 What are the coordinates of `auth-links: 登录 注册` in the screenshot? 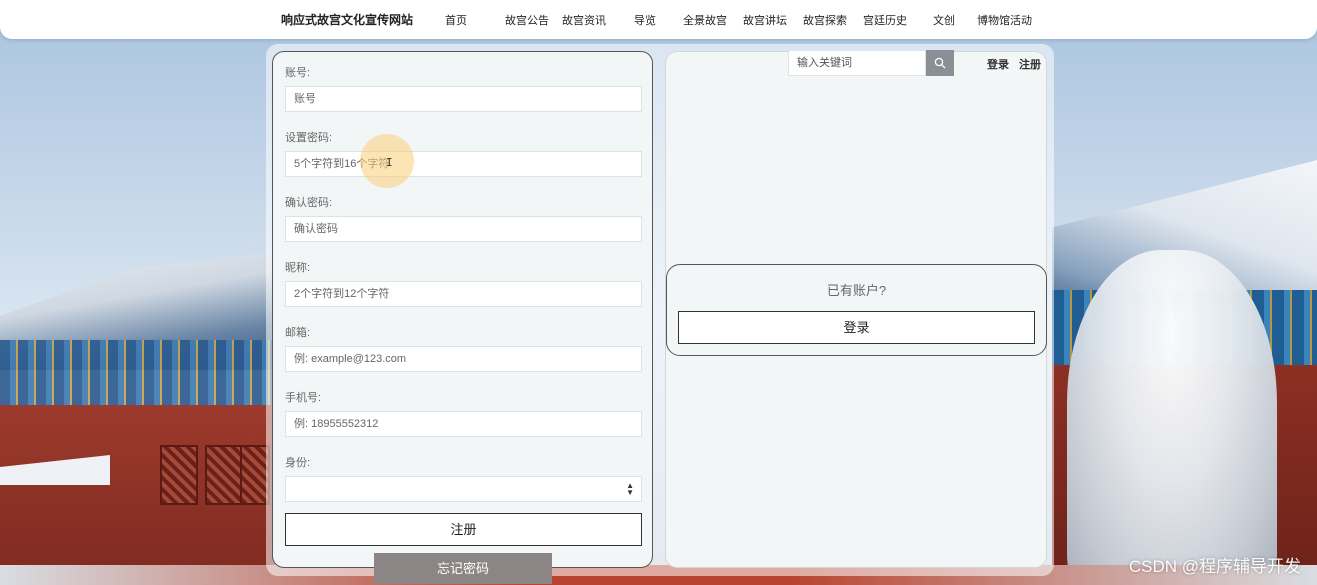 It's located at (1014, 64).